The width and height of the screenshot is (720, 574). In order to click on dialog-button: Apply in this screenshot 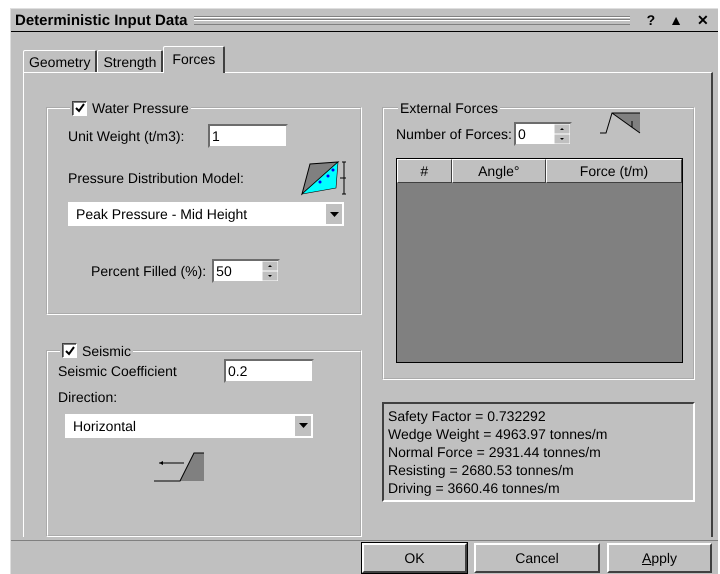, I will do `click(659, 558)`.